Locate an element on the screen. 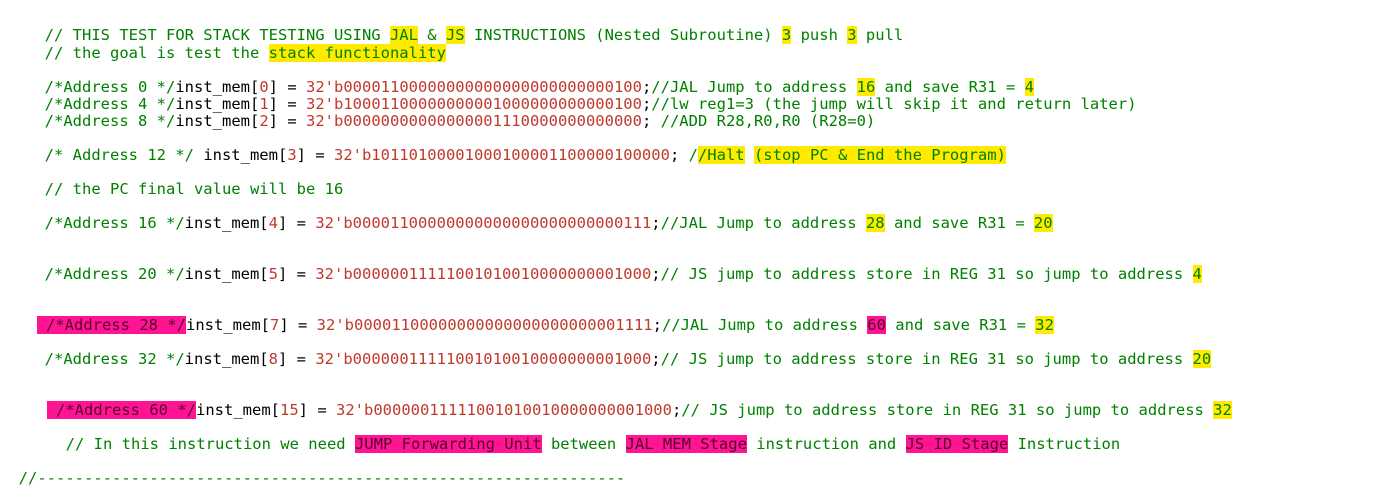  comment-text: pull is located at coordinates (880, 35).